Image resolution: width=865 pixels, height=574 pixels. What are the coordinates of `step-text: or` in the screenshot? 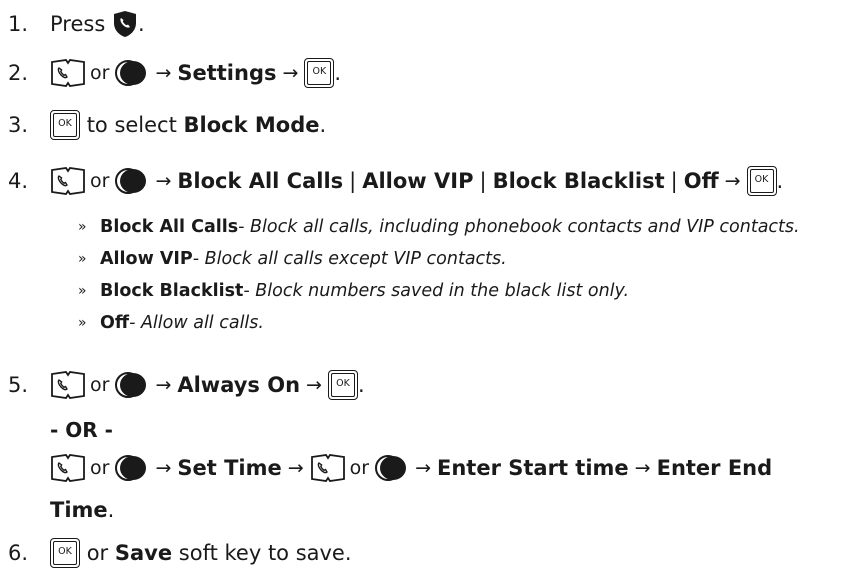 It's located at (97, 552).